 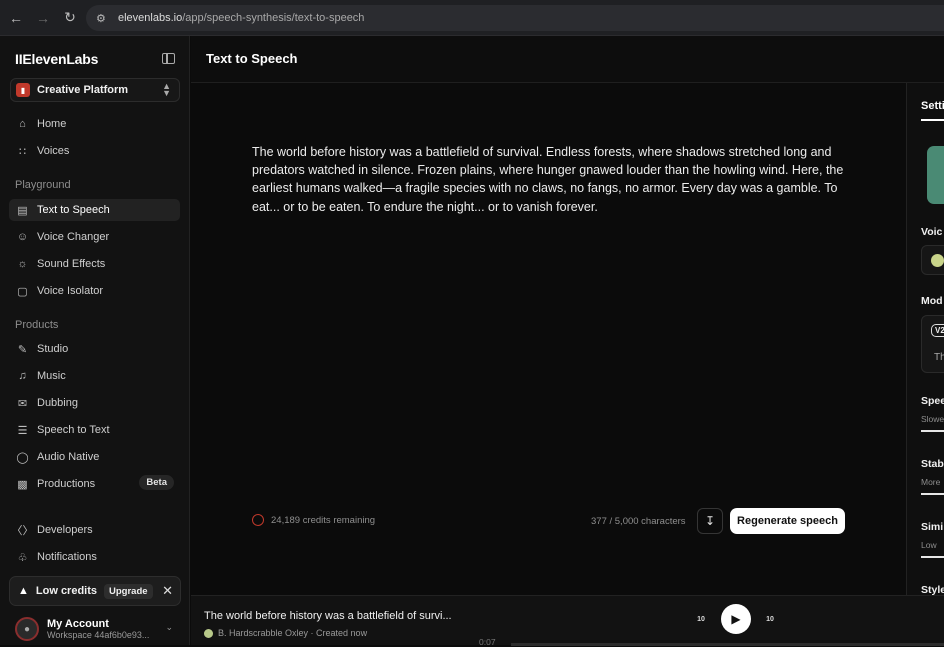 What do you see at coordinates (932, 301) in the screenshot?
I see `model-label: Mod` at bounding box center [932, 301].